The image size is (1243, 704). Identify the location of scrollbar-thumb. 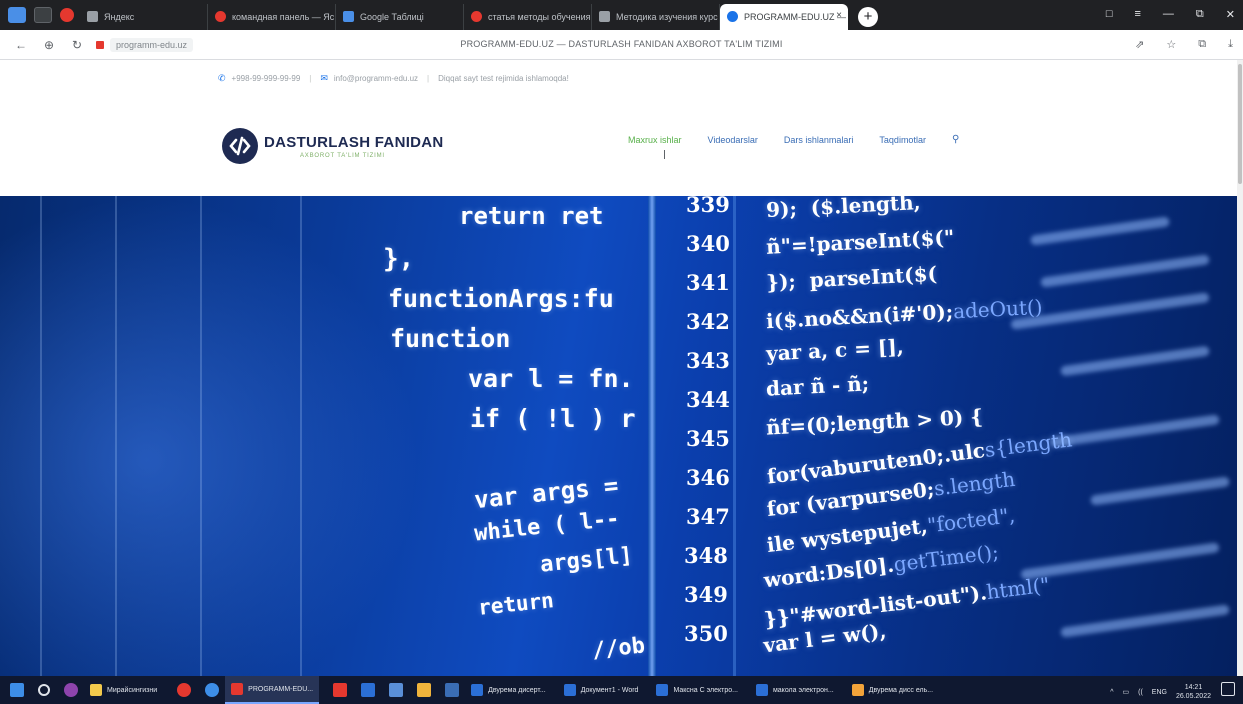
(1240, 124).